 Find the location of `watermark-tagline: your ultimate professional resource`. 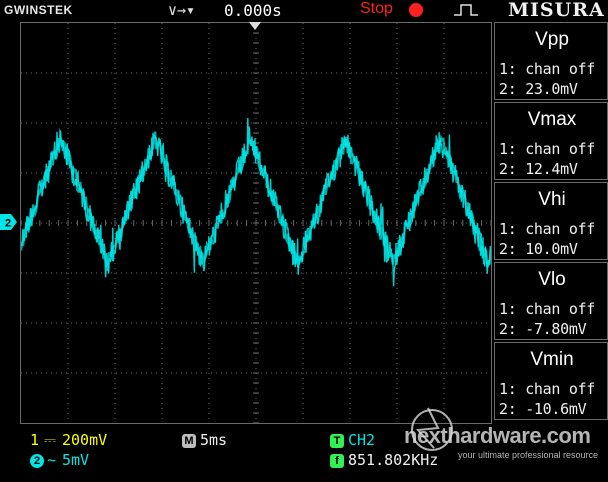

watermark-tagline: your ultimate professional resource is located at coordinates (528, 455).